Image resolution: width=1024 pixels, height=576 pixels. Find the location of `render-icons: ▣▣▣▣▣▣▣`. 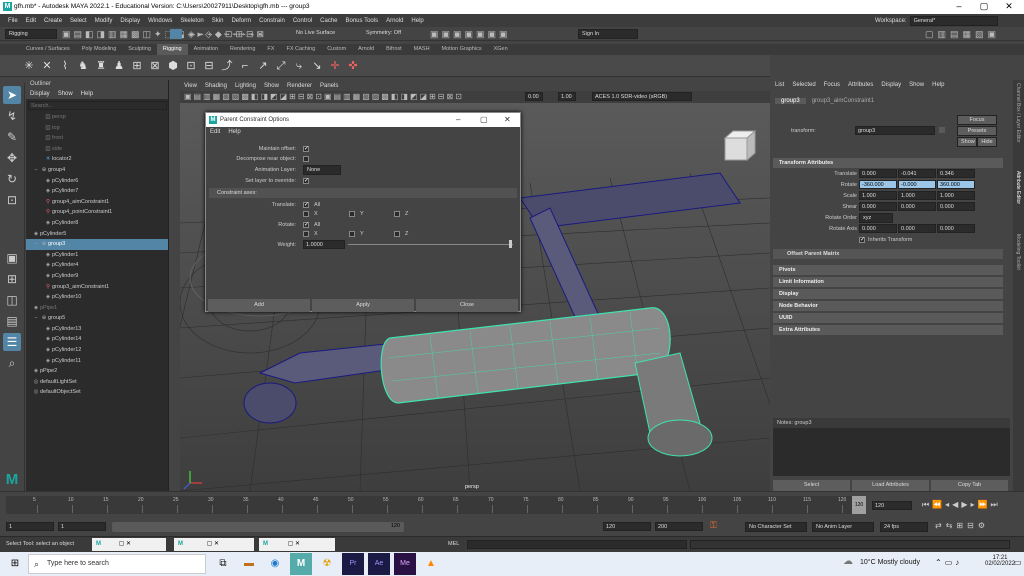

render-icons: ▣▣▣▣▣▣▣ is located at coordinates (470, 34).